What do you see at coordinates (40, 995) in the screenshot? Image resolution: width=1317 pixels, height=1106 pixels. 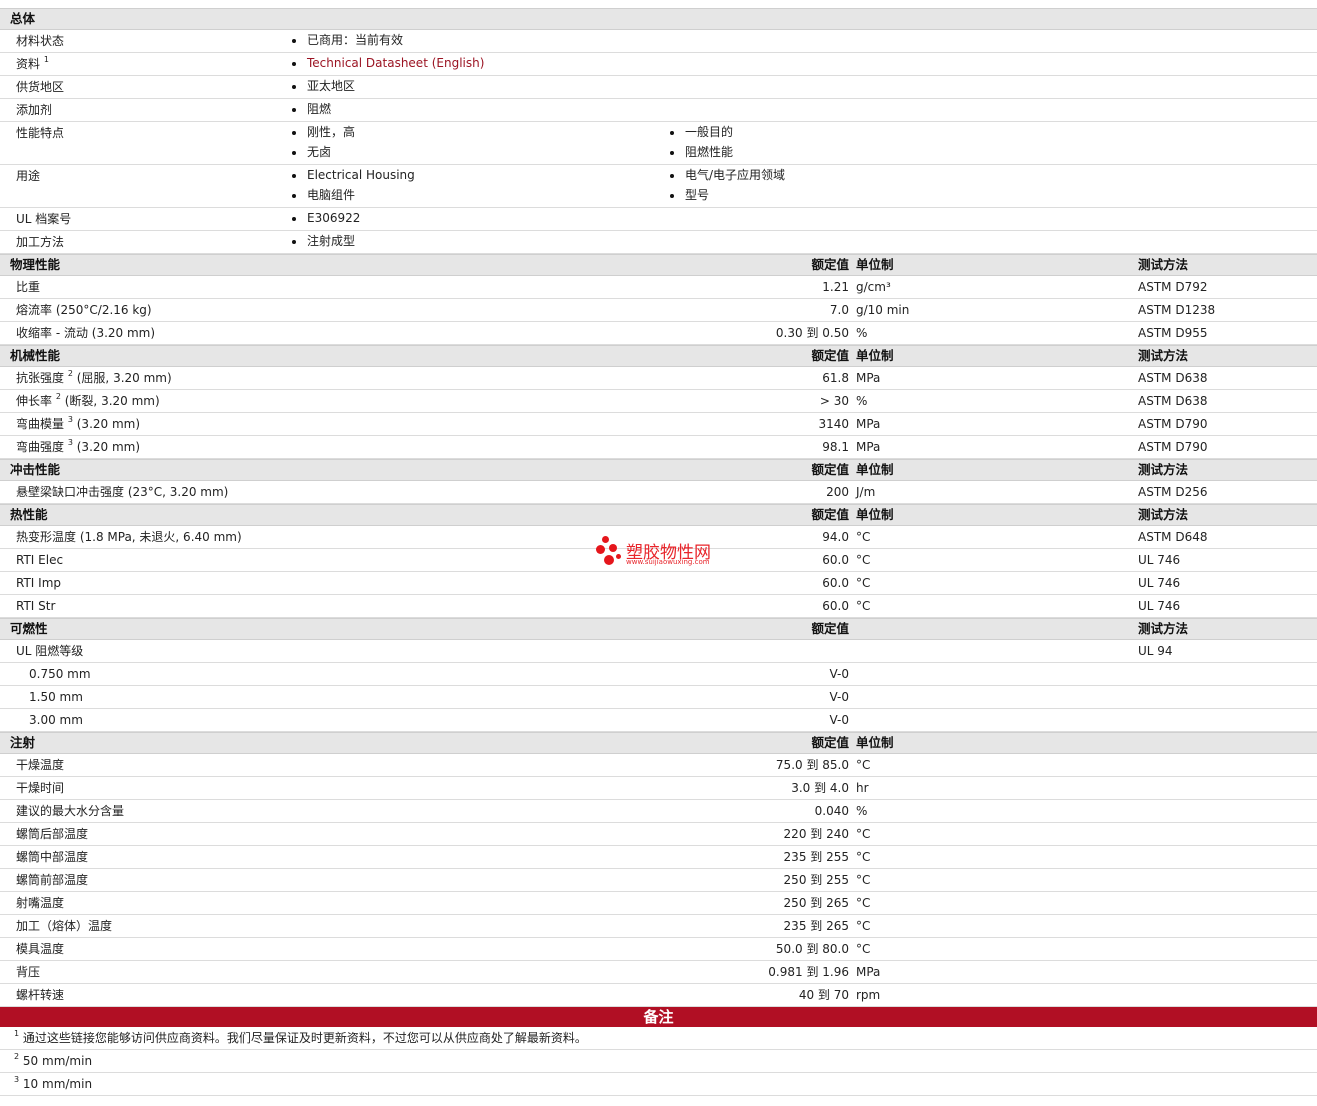 I see `property-label: 螺杆转速` at bounding box center [40, 995].